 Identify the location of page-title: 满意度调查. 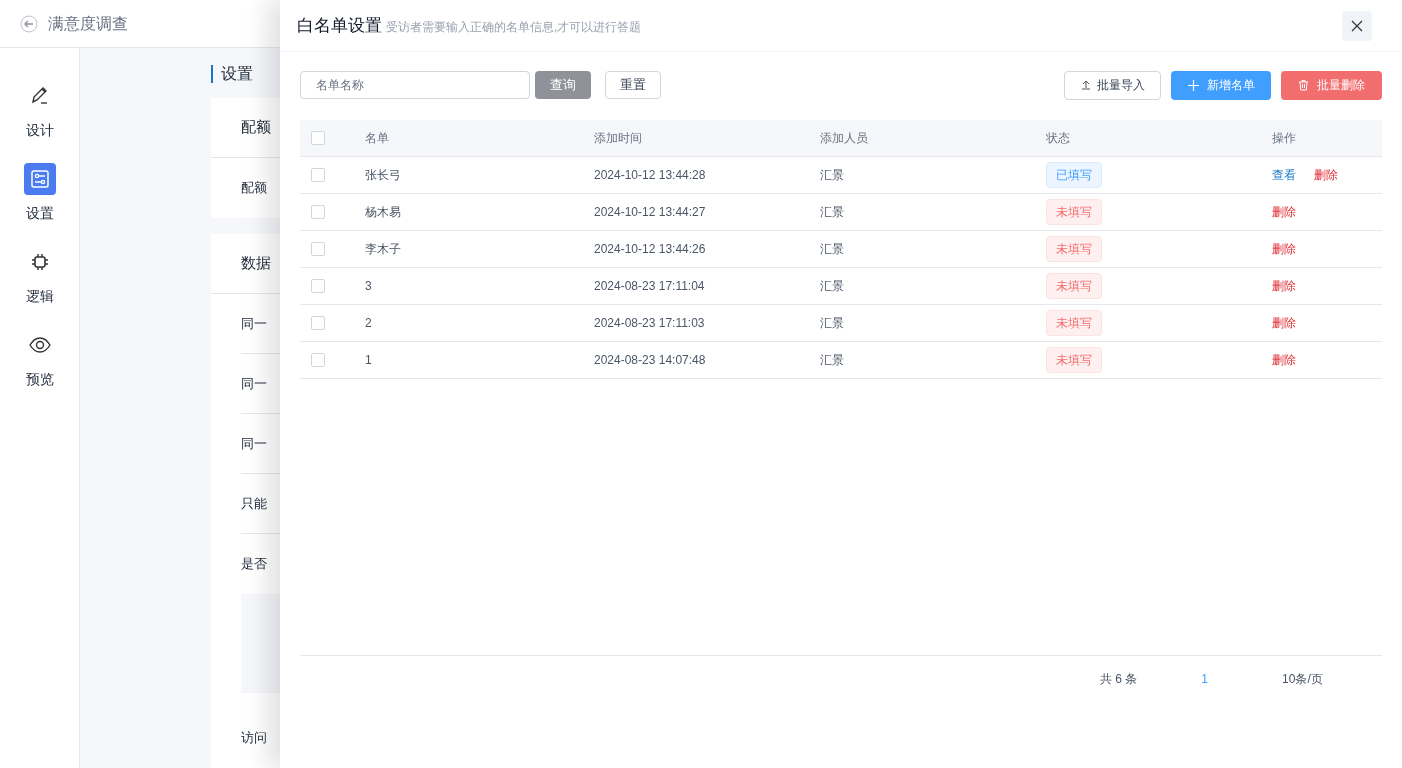
(88, 23).